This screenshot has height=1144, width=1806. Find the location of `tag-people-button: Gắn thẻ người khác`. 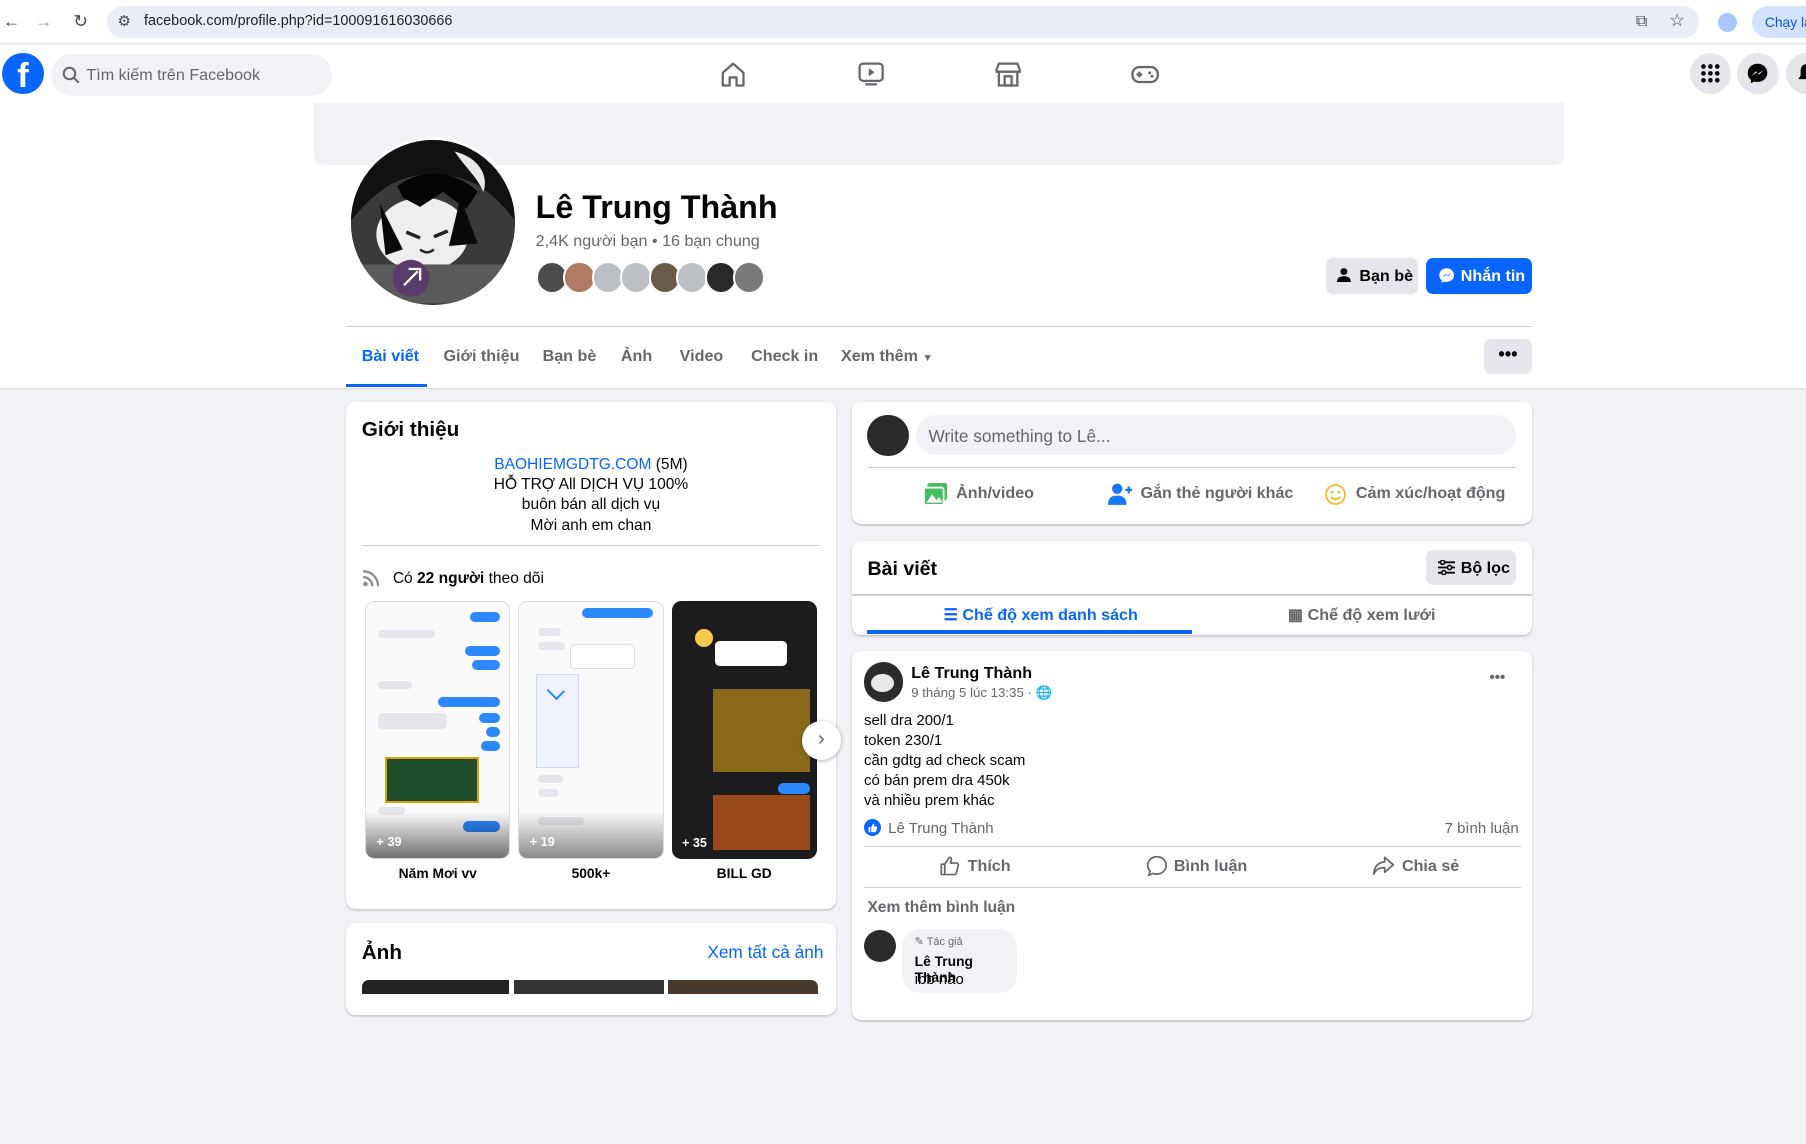

tag-people-button: Gắn thẻ người khác is located at coordinates (1200, 494).